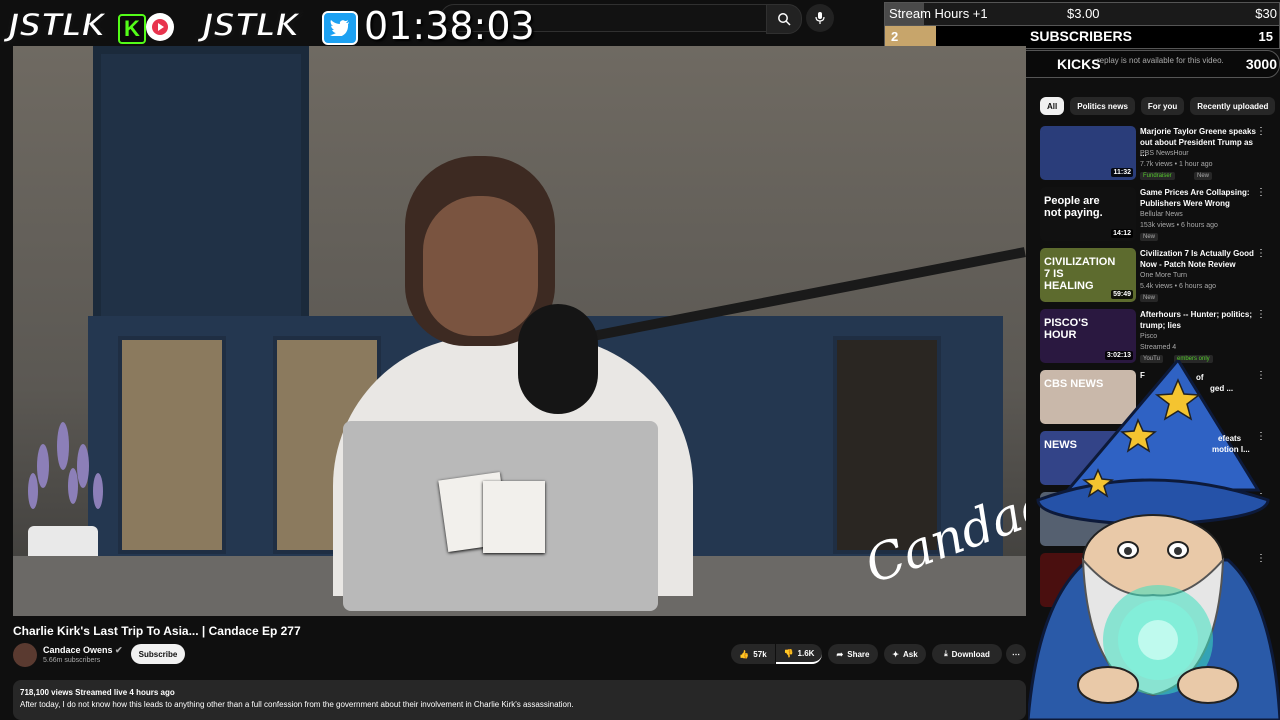  What do you see at coordinates (1178, 286) in the screenshot?
I see `recommendation-meta: 5.4k views • 6 hours ago` at bounding box center [1178, 286].